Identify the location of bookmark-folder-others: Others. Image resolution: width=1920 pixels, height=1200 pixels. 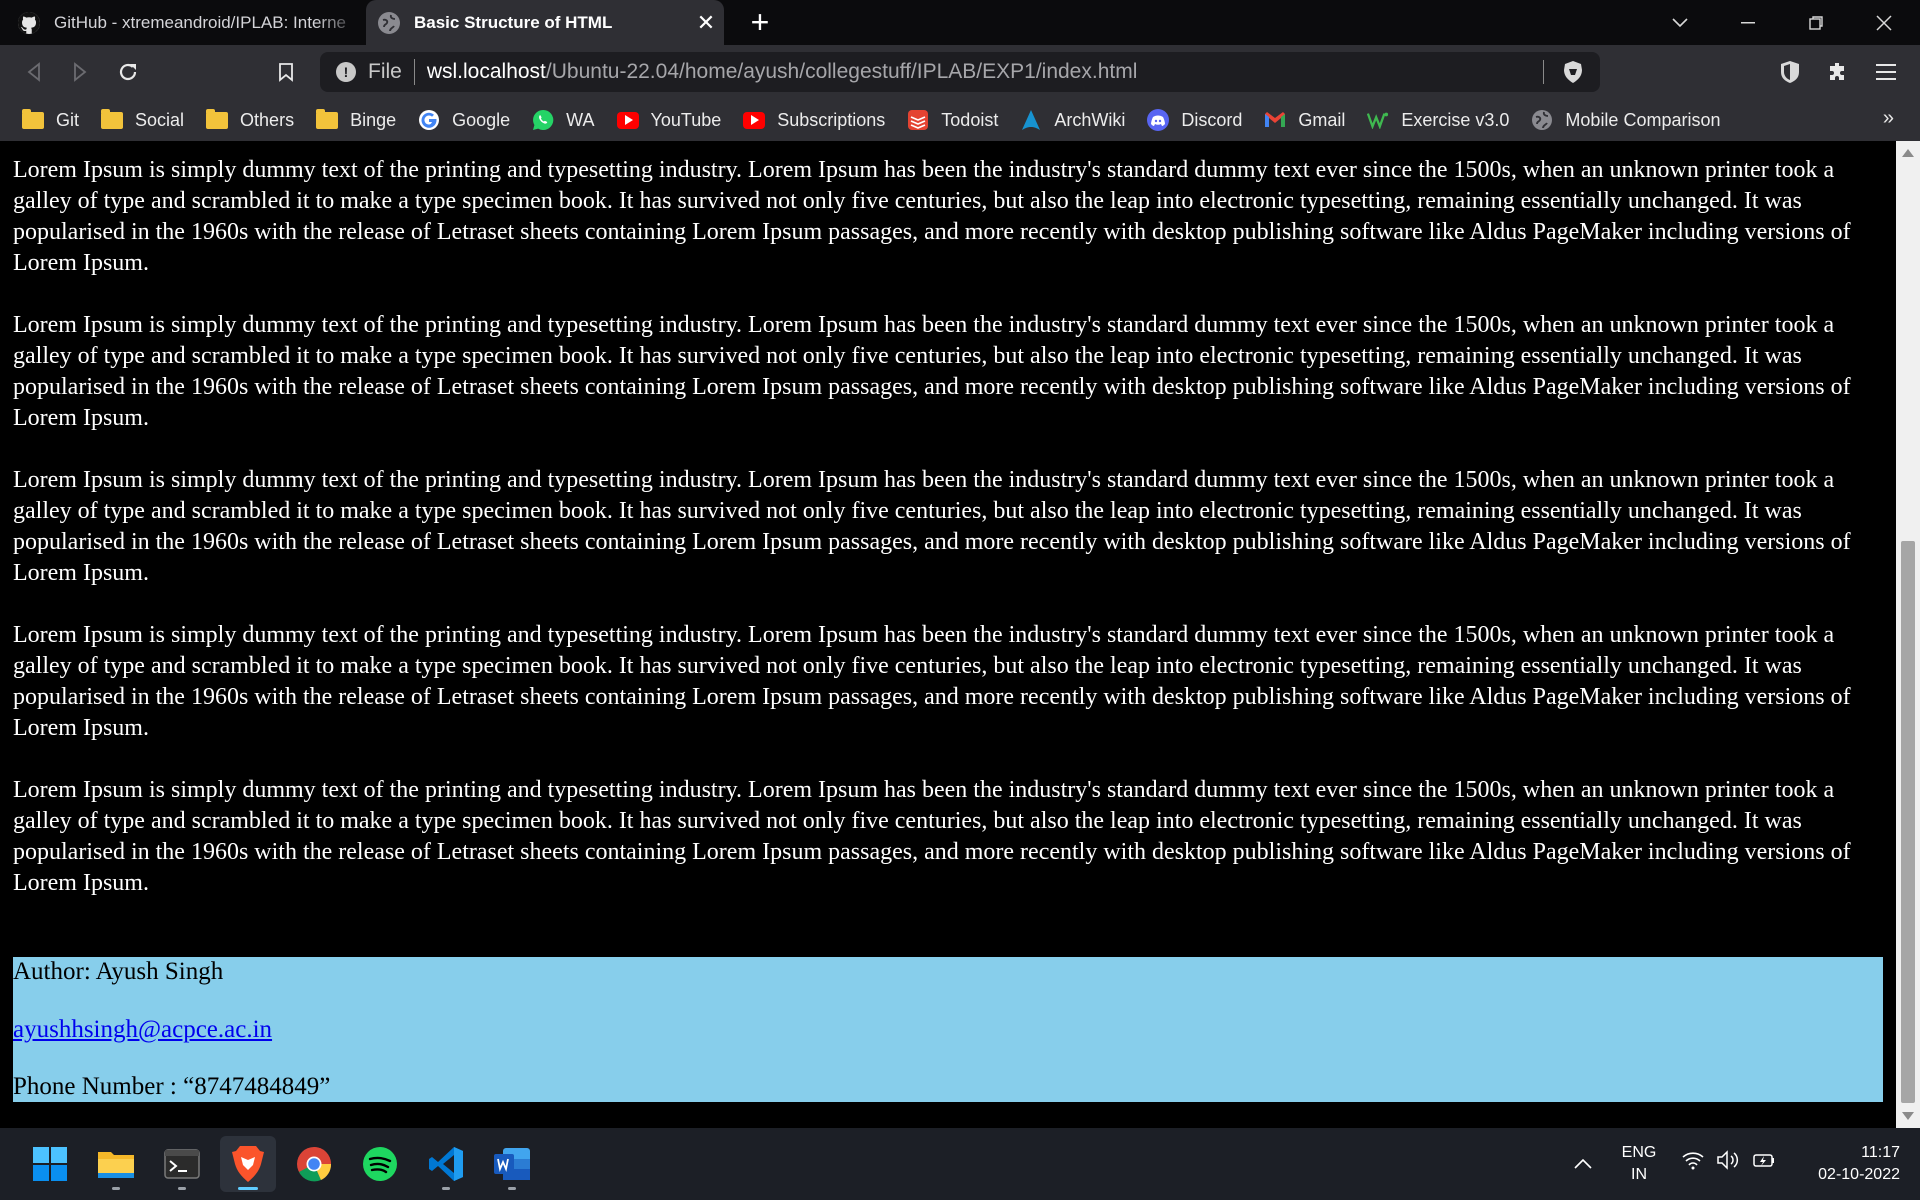
(250, 119).